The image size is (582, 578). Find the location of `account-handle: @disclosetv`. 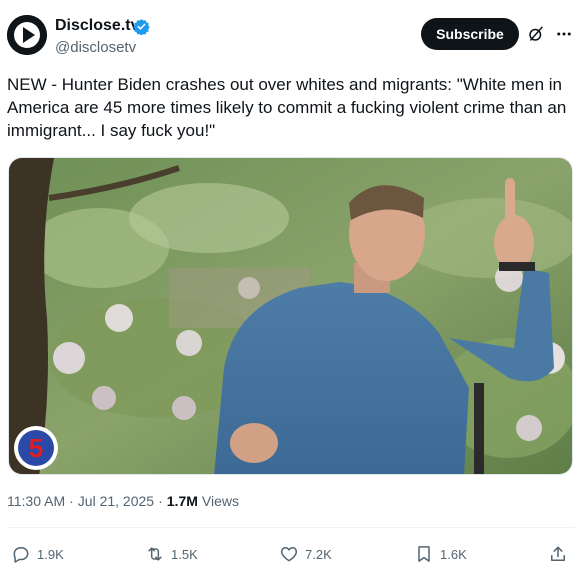

account-handle: @disclosetv is located at coordinates (95, 47).